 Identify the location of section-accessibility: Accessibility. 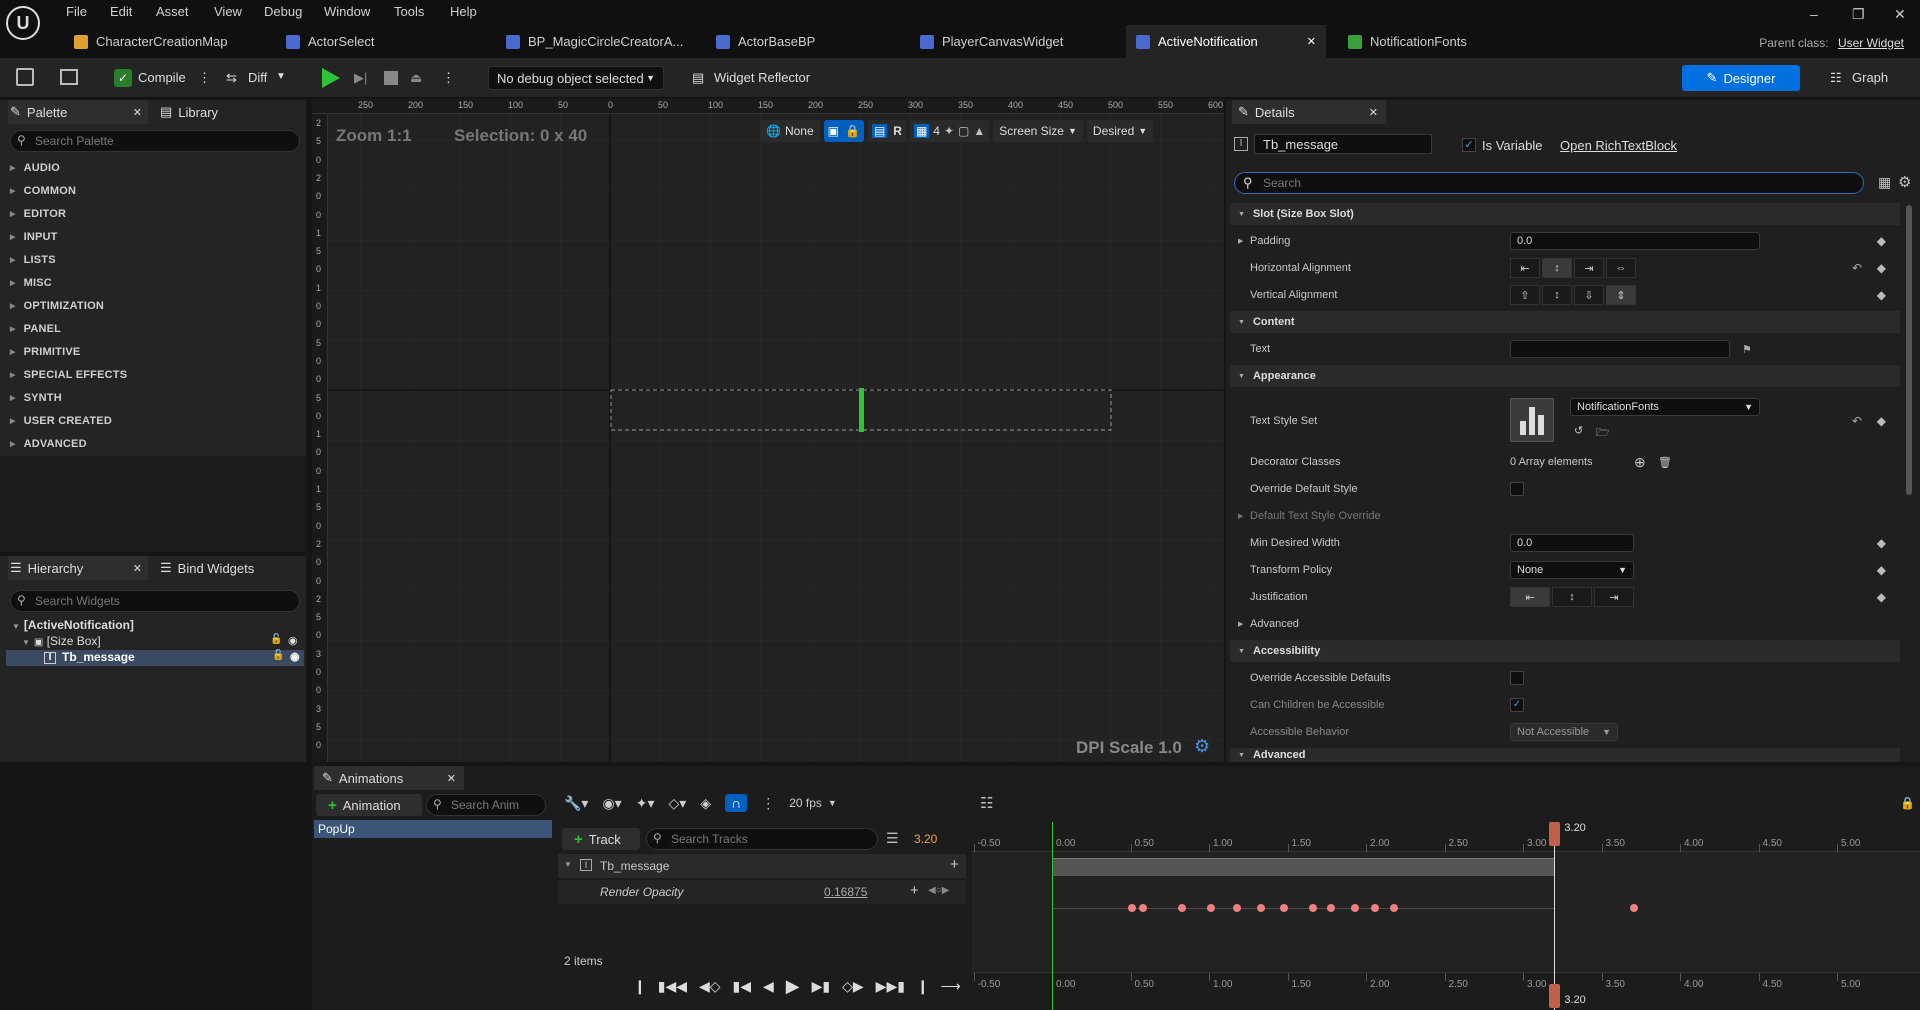
(1565, 651).